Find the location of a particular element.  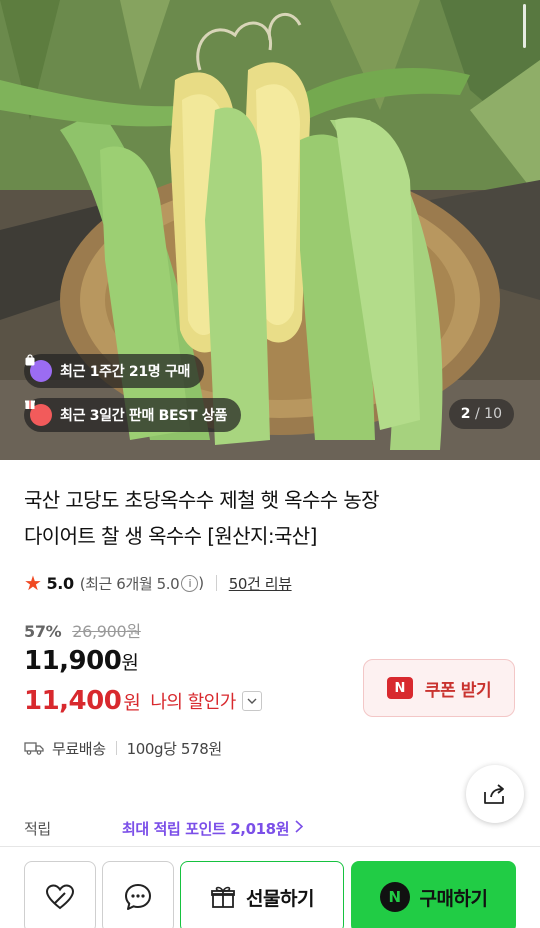

price: 11,900원 is located at coordinates (81, 661).